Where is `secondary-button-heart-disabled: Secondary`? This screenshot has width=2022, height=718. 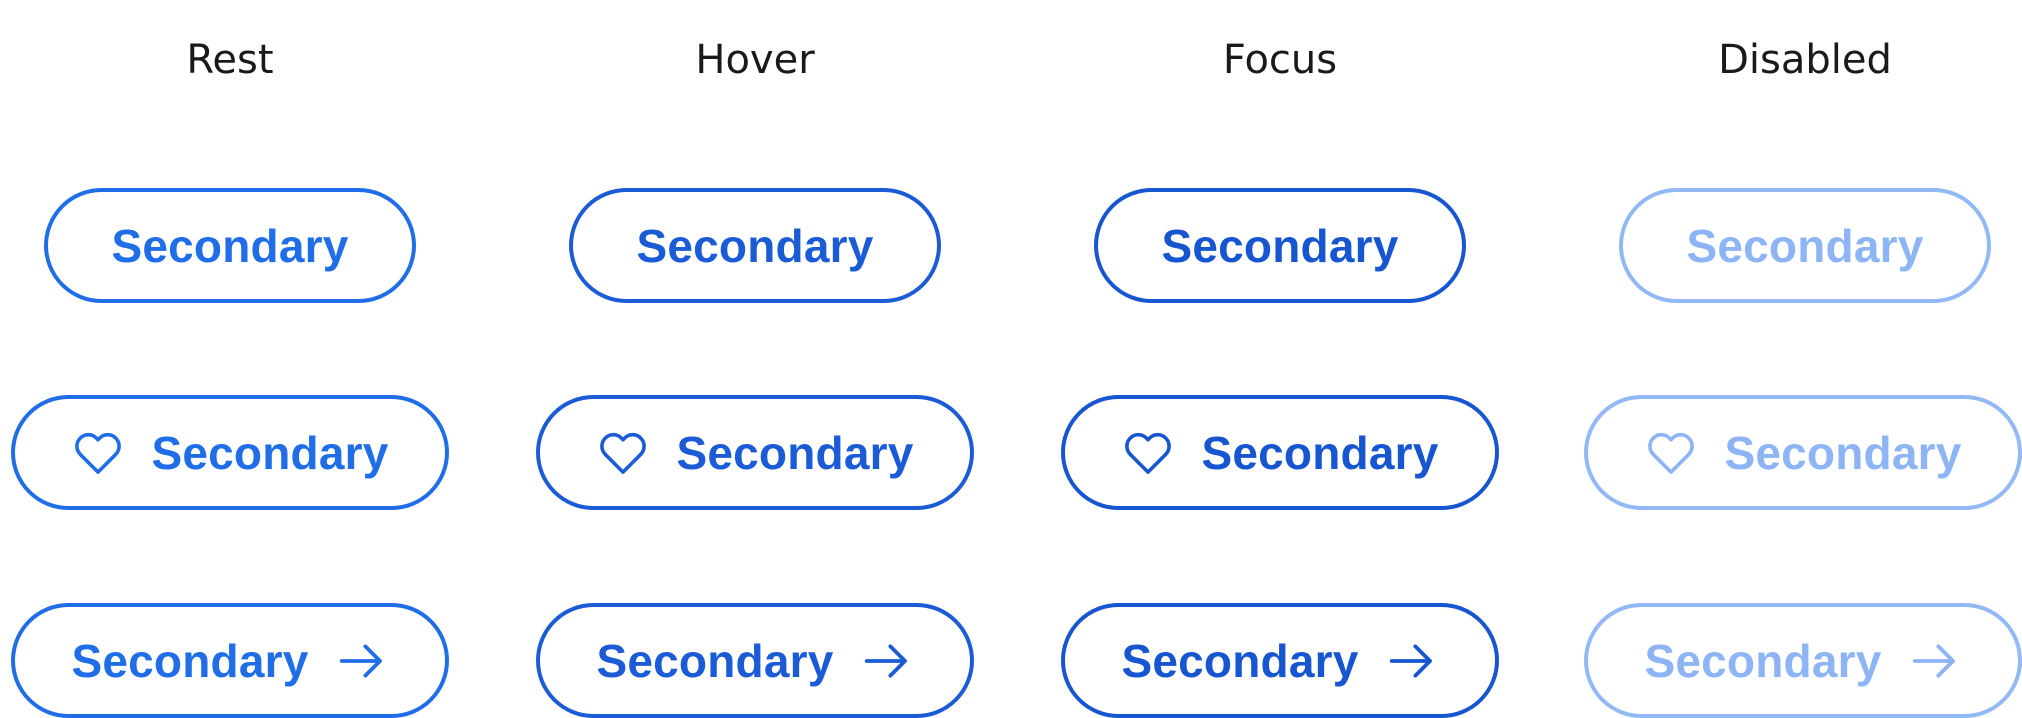
secondary-button-heart-disabled: Secondary is located at coordinates (1803, 452).